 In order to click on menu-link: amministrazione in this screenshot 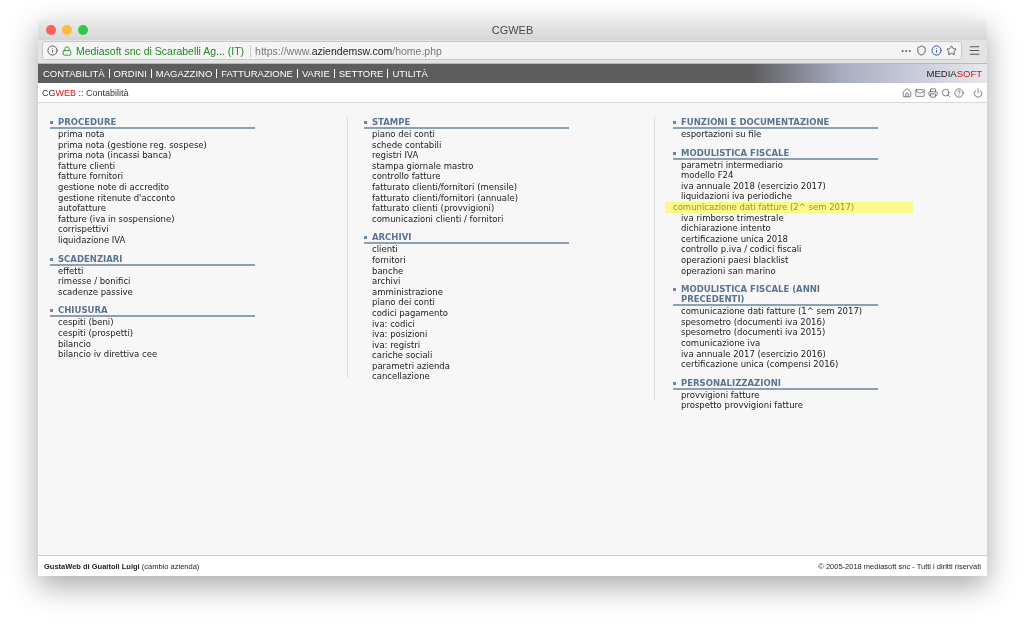, I will do `click(509, 292)`.